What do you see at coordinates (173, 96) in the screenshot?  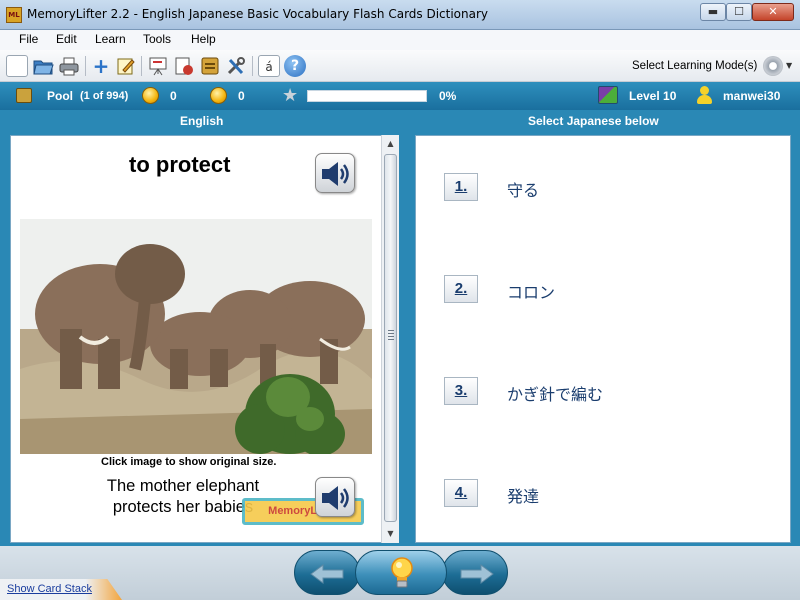 I see `correct-count: 0` at bounding box center [173, 96].